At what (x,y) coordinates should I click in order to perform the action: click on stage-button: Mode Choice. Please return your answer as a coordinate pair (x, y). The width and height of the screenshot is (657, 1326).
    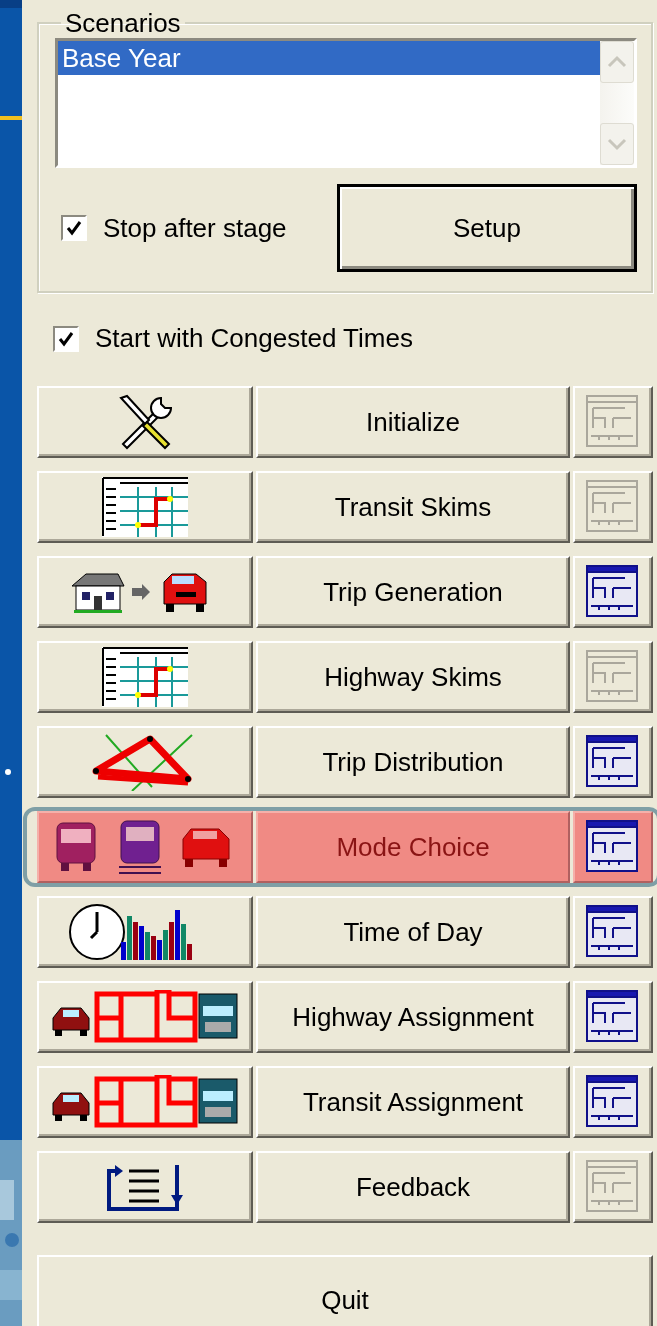
    Looking at the image, I should click on (413, 847).